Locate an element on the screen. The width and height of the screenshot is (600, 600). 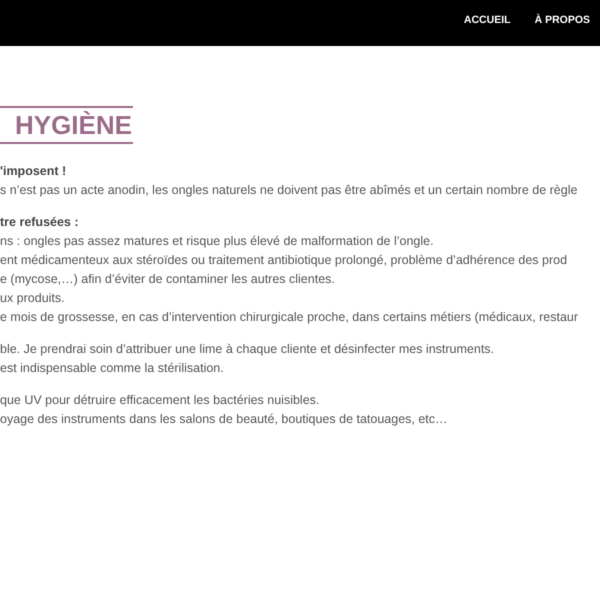
body-text: e (mycose,…) afin d’éviter de contaminer les autres clientes. is located at coordinates (168, 279).